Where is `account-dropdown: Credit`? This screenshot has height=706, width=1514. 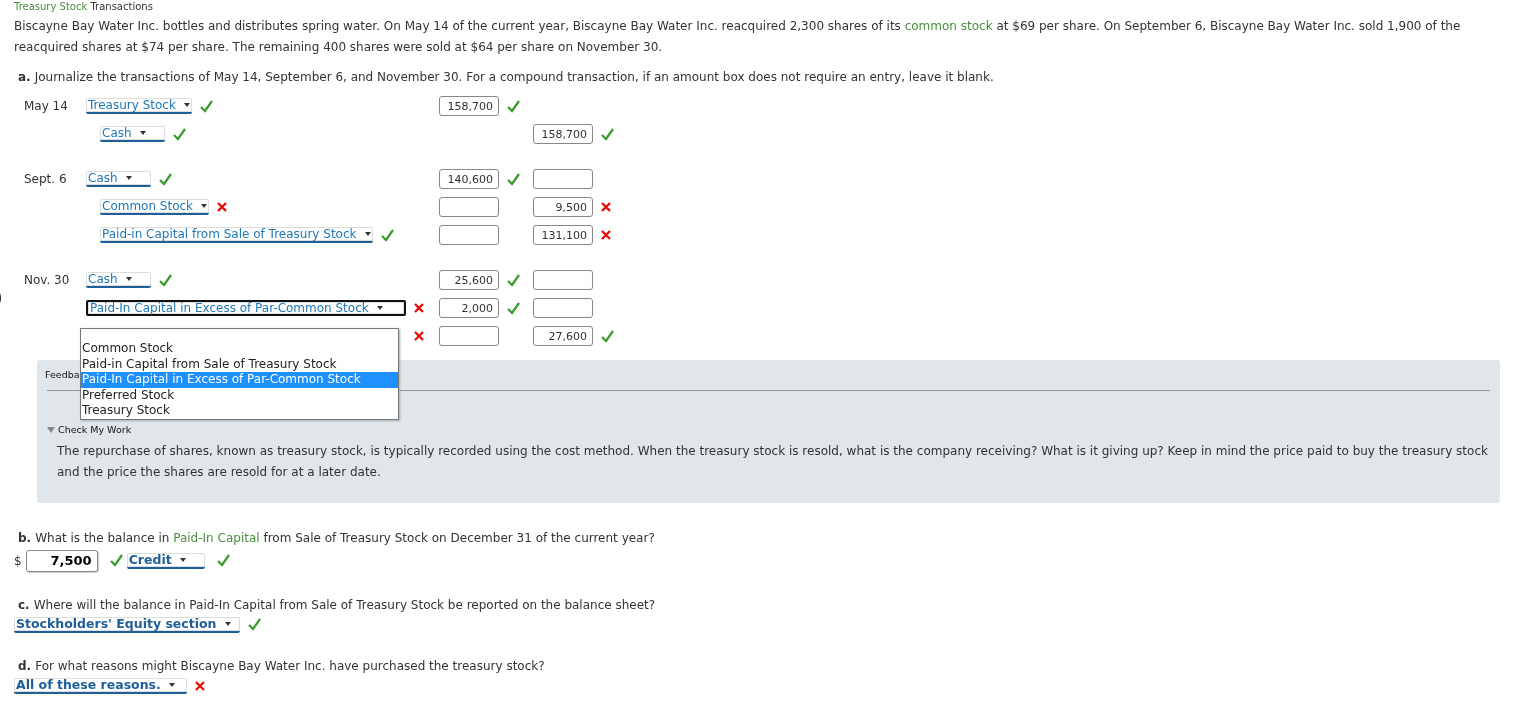
account-dropdown: Credit is located at coordinates (165, 560).